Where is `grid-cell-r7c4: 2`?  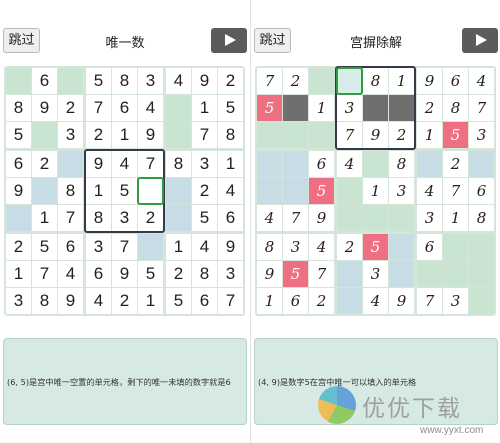 grid-cell-r7c4: 2 is located at coordinates (349, 247).